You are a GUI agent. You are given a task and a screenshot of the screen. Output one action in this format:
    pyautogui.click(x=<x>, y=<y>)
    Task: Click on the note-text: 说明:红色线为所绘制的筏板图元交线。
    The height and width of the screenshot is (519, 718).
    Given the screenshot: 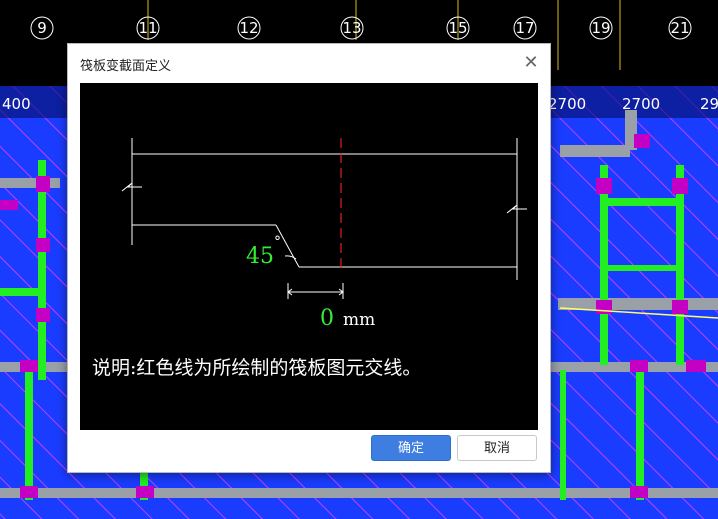 What is the action you would take?
    pyautogui.click(x=256, y=368)
    